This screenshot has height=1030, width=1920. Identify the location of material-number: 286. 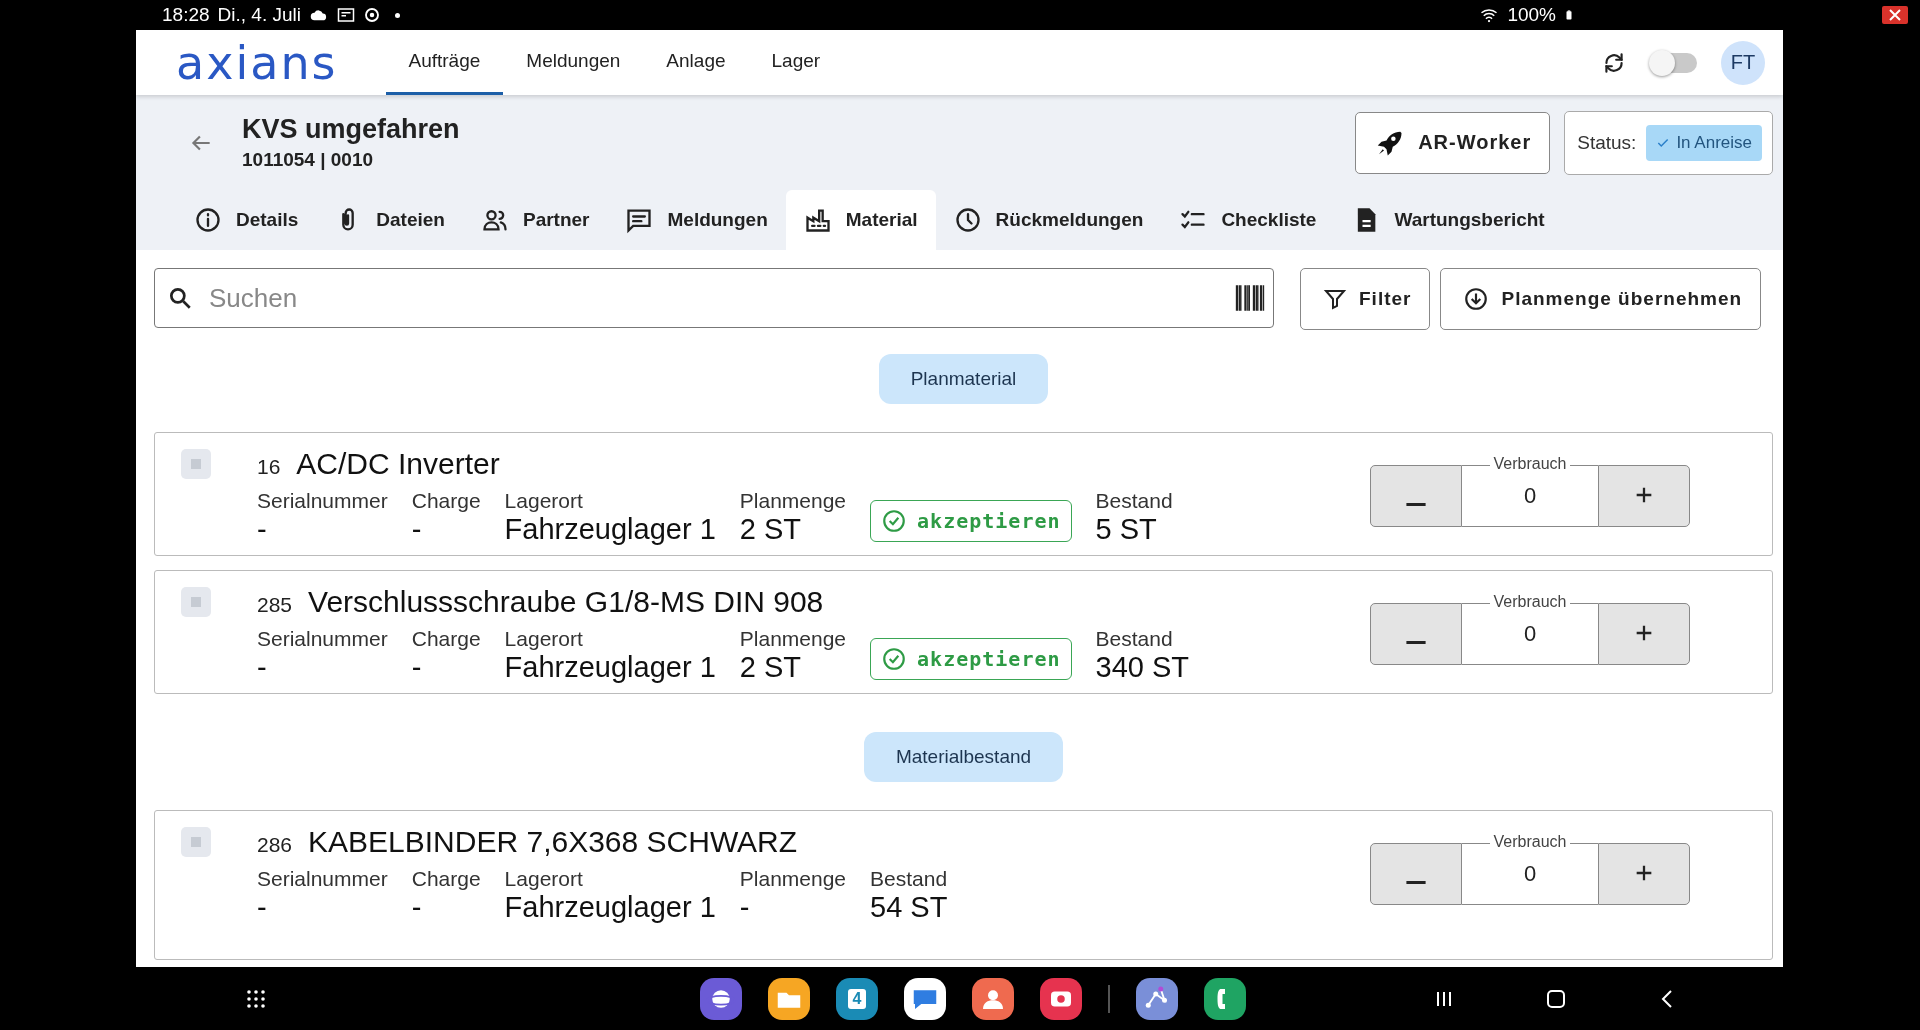
(275, 845).